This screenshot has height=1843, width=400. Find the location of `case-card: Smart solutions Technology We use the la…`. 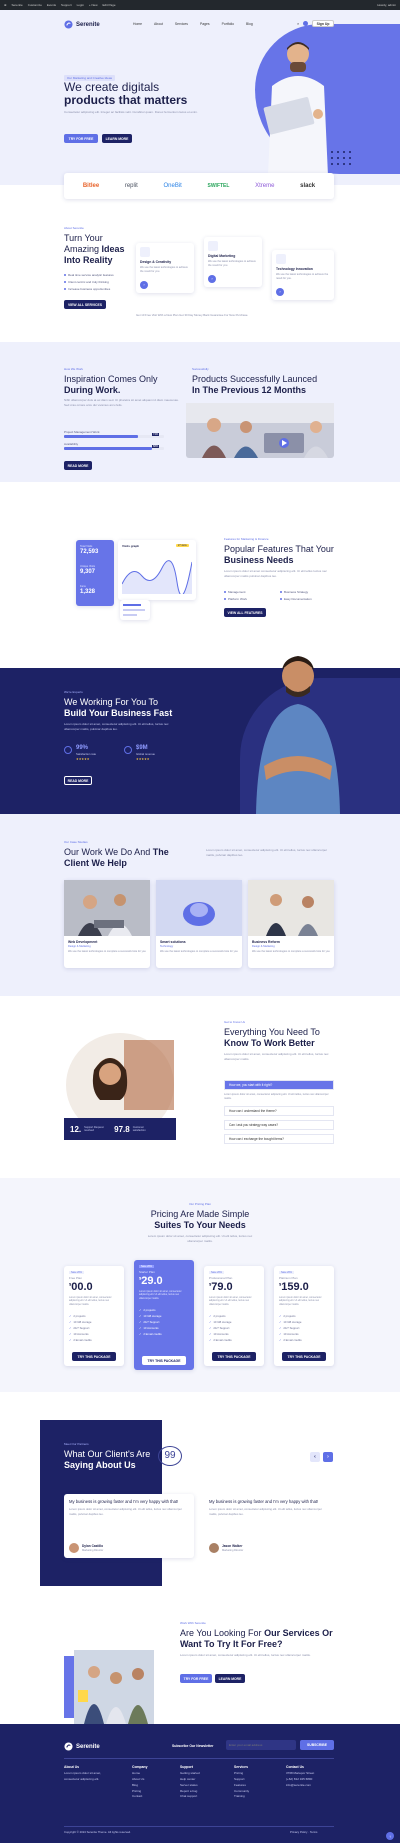

case-card: Smart solutions Technology We use the la… is located at coordinates (199, 924).